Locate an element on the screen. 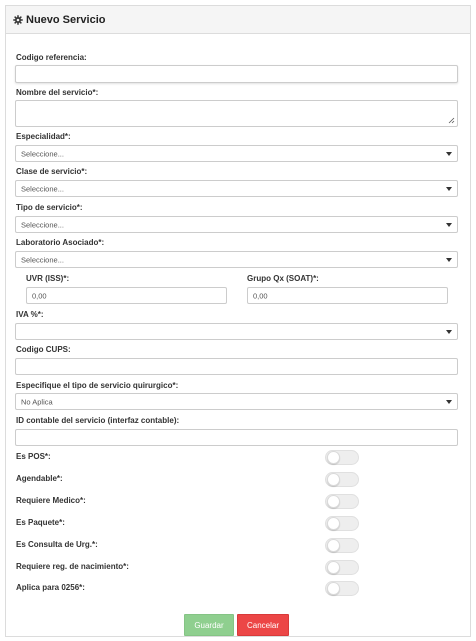 This screenshot has height=641, width=476. id-contable-input is located at coordinates (236, 437).